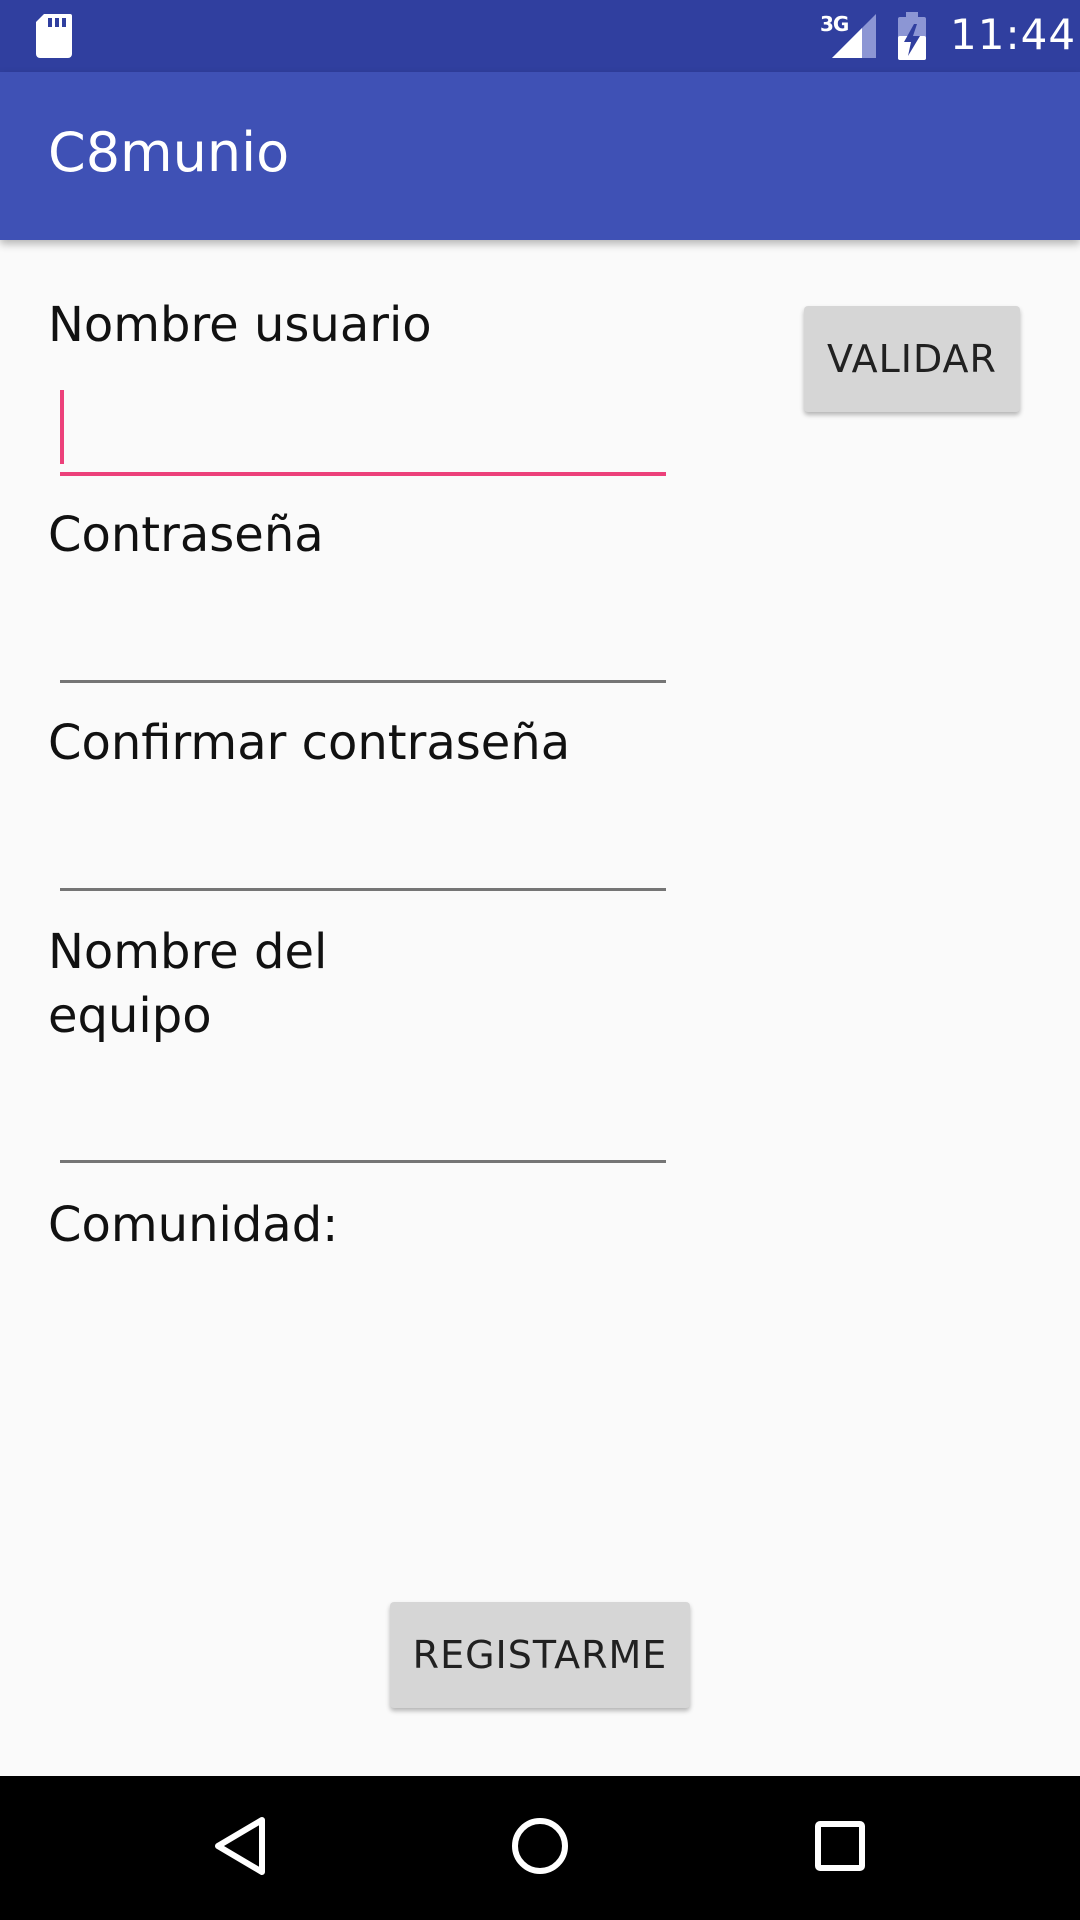 This screenshot has height=1920, width=1080. What do you see at coordinates (363, 1131) in the screenshot?
I see `team-name-input` at bounding box center [363, 1131].